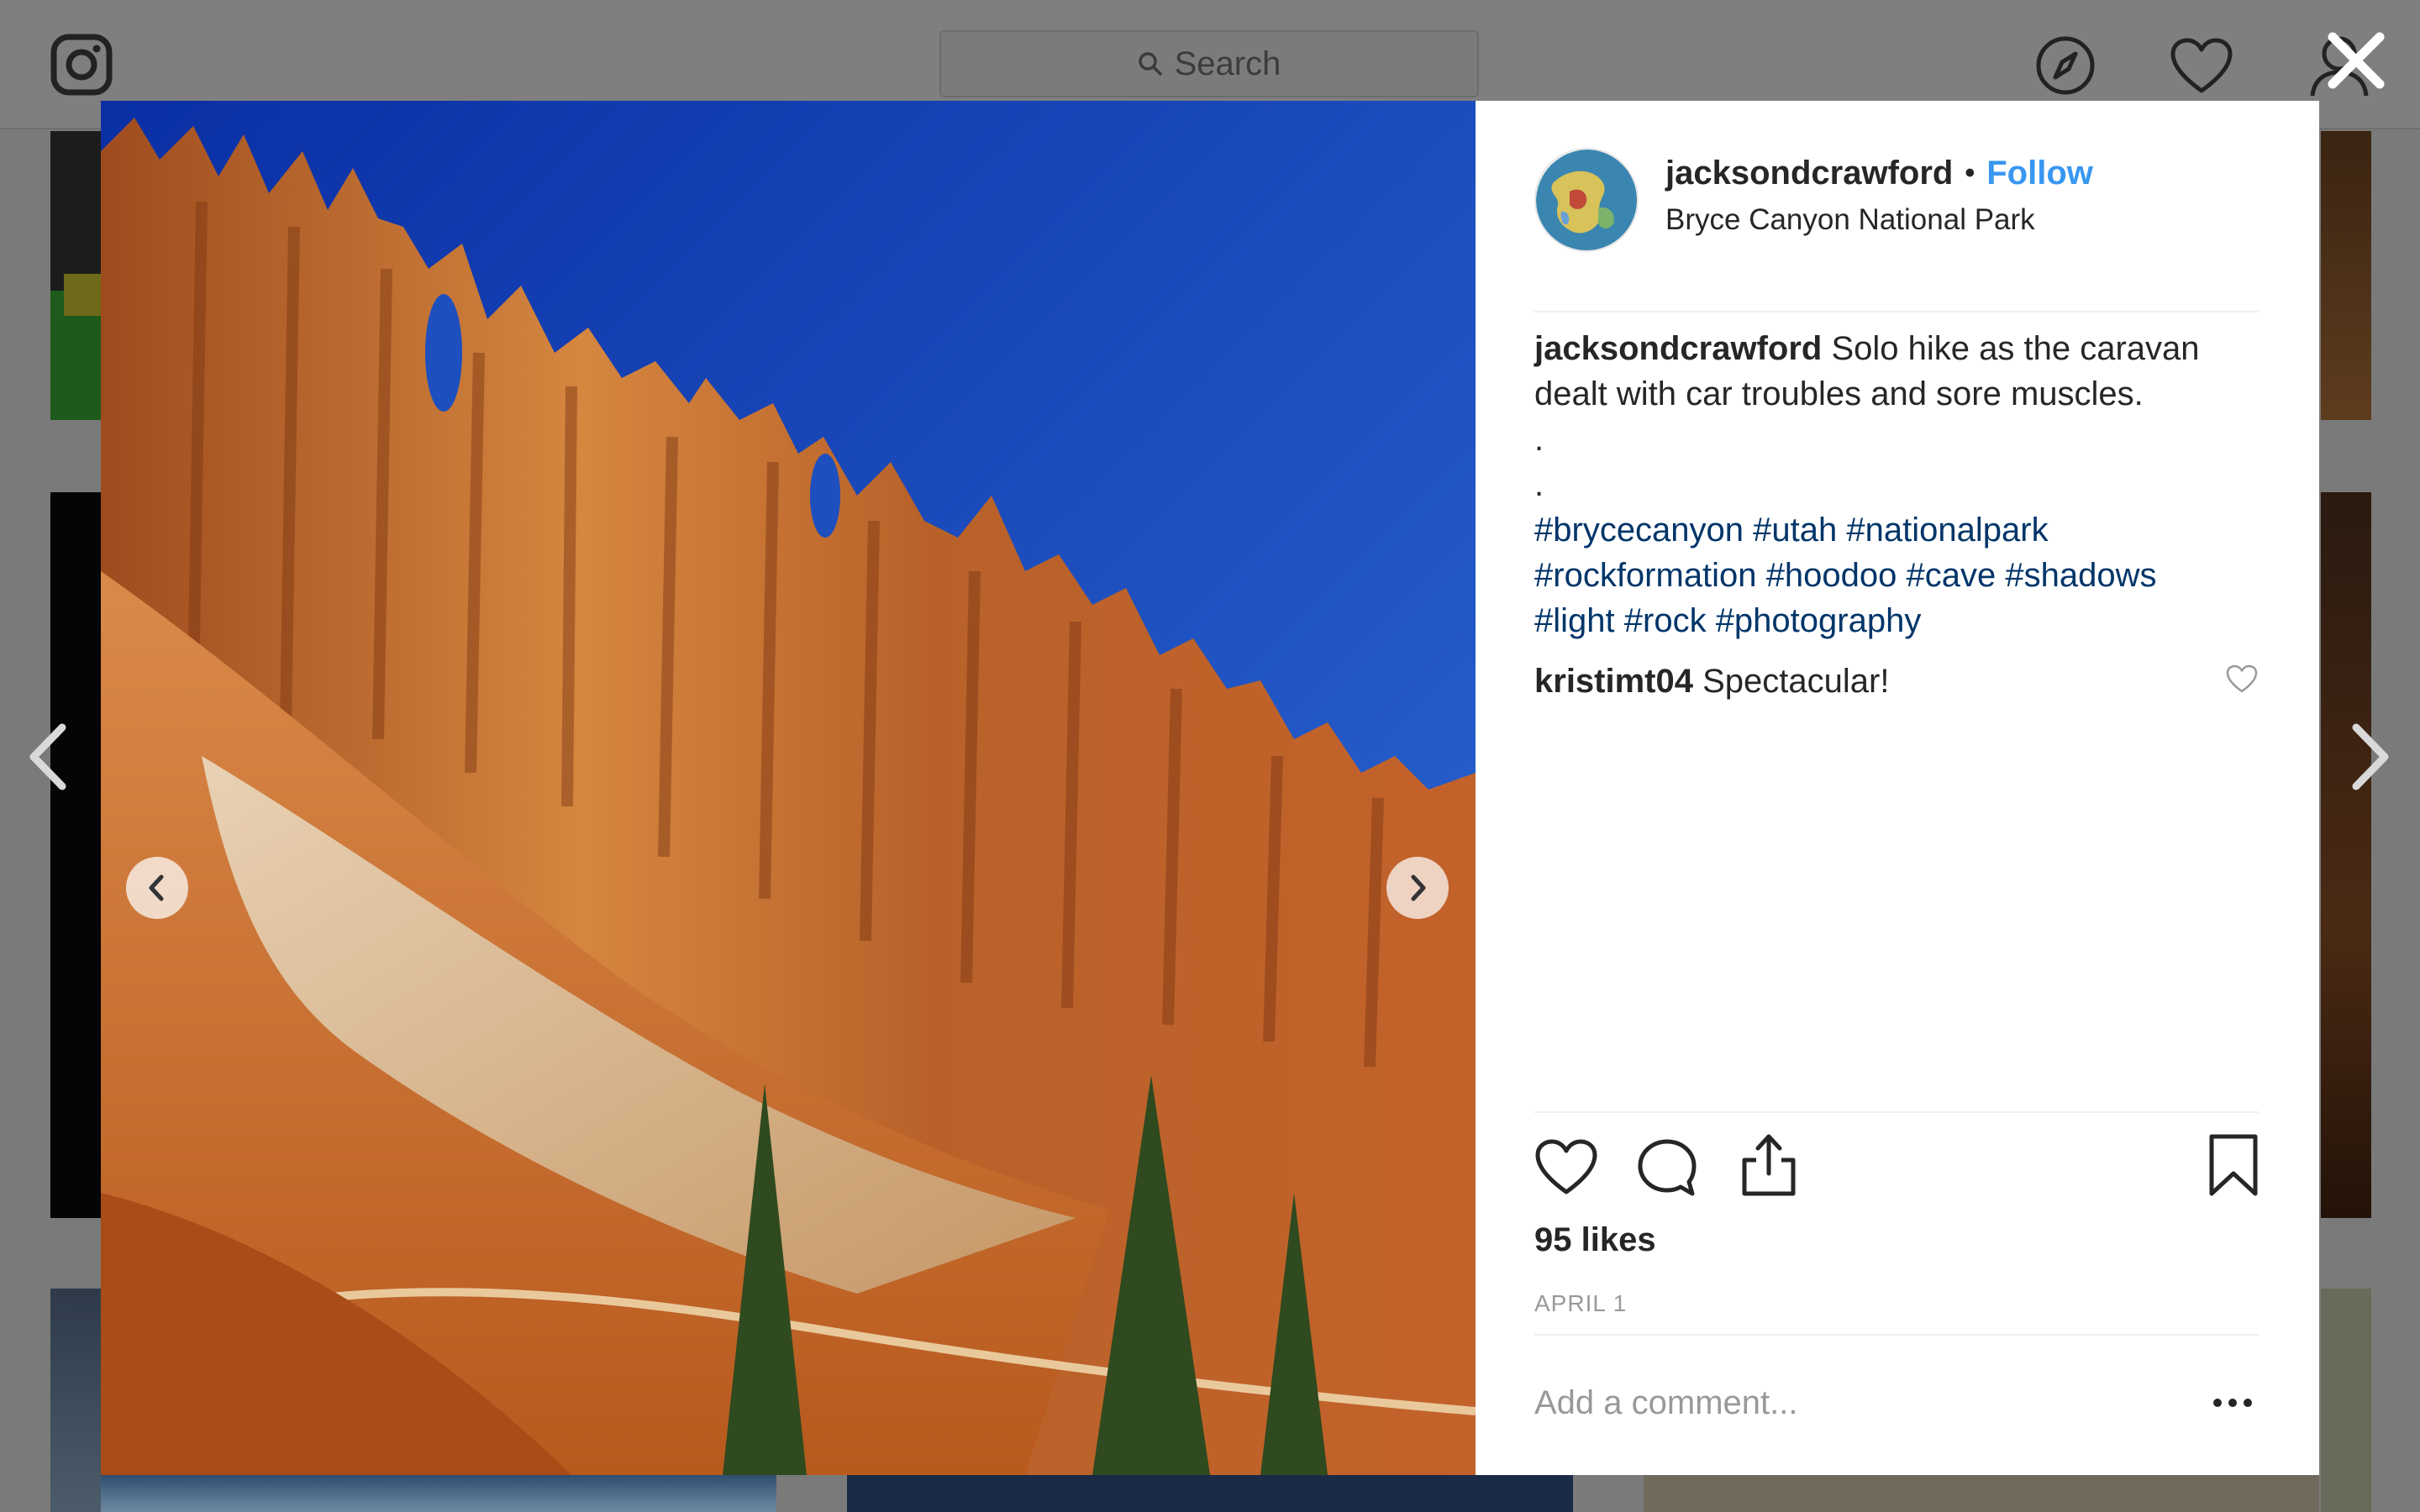 The height and width of the screenshot is (1512, 2420). What do you see at coordinates (1896, 1165) in the screenshot?
I see `post-actions-bar` at bounding box center [1896, 1165].